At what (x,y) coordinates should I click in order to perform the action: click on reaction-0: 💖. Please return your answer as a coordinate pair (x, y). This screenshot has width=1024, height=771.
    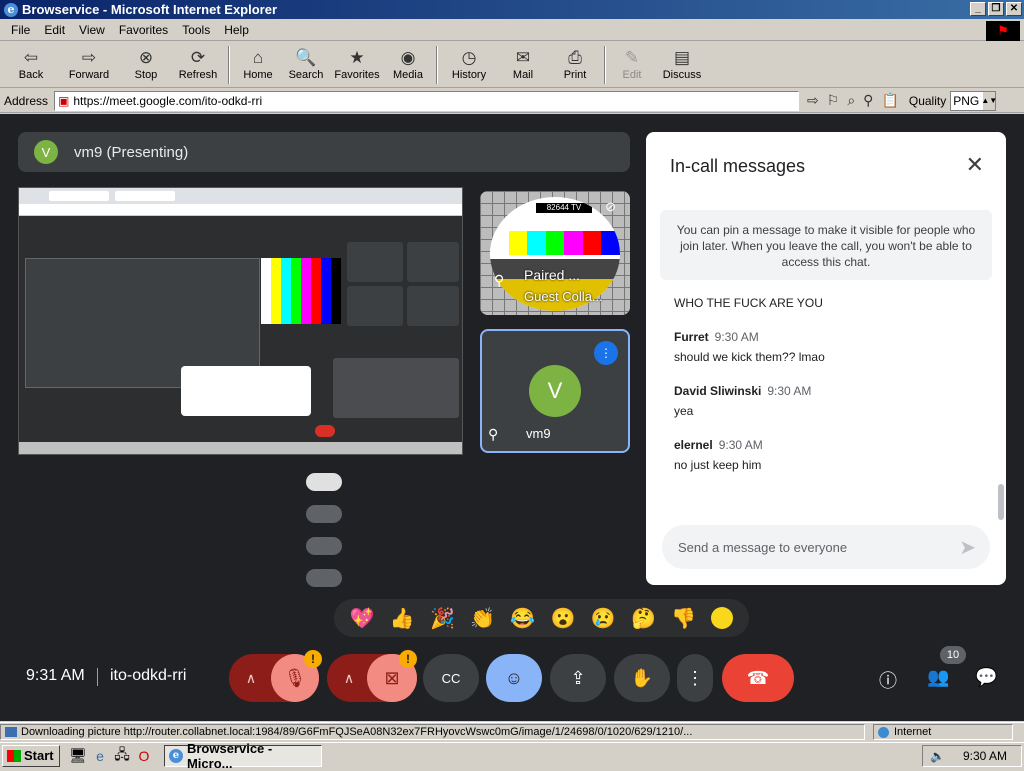
    Looking at the image, I should click on (362, 618).